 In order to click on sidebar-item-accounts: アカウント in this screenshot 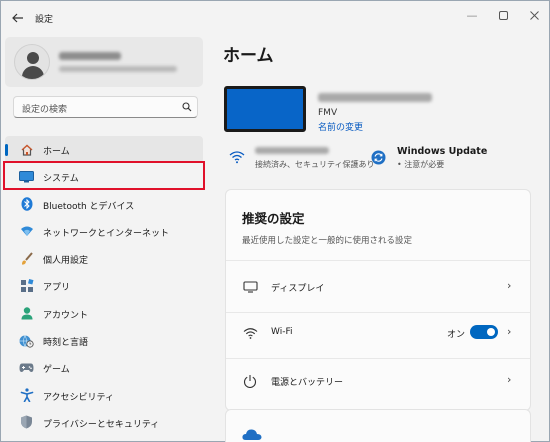, I will do `click(104, 313)`.